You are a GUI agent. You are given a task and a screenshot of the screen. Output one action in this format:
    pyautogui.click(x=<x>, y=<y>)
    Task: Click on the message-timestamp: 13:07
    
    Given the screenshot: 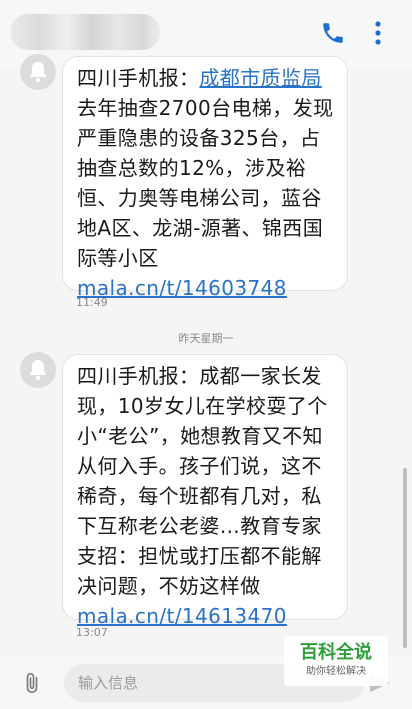 What is the action you would take?
    pyautogui.click(x=92, y=632)
    